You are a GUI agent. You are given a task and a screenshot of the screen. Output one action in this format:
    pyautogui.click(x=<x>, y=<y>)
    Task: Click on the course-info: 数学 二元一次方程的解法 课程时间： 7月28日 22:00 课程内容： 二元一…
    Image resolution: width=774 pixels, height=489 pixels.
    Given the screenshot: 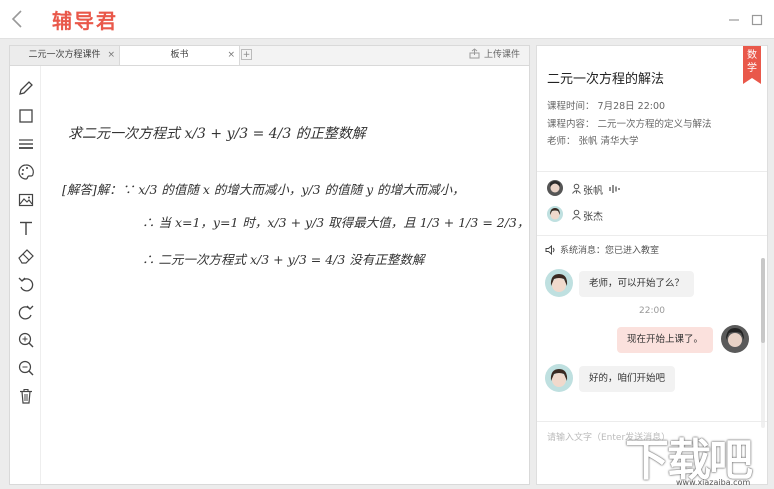 What is the action you would take?
    pyautogui.click(x=652, y=109)
    